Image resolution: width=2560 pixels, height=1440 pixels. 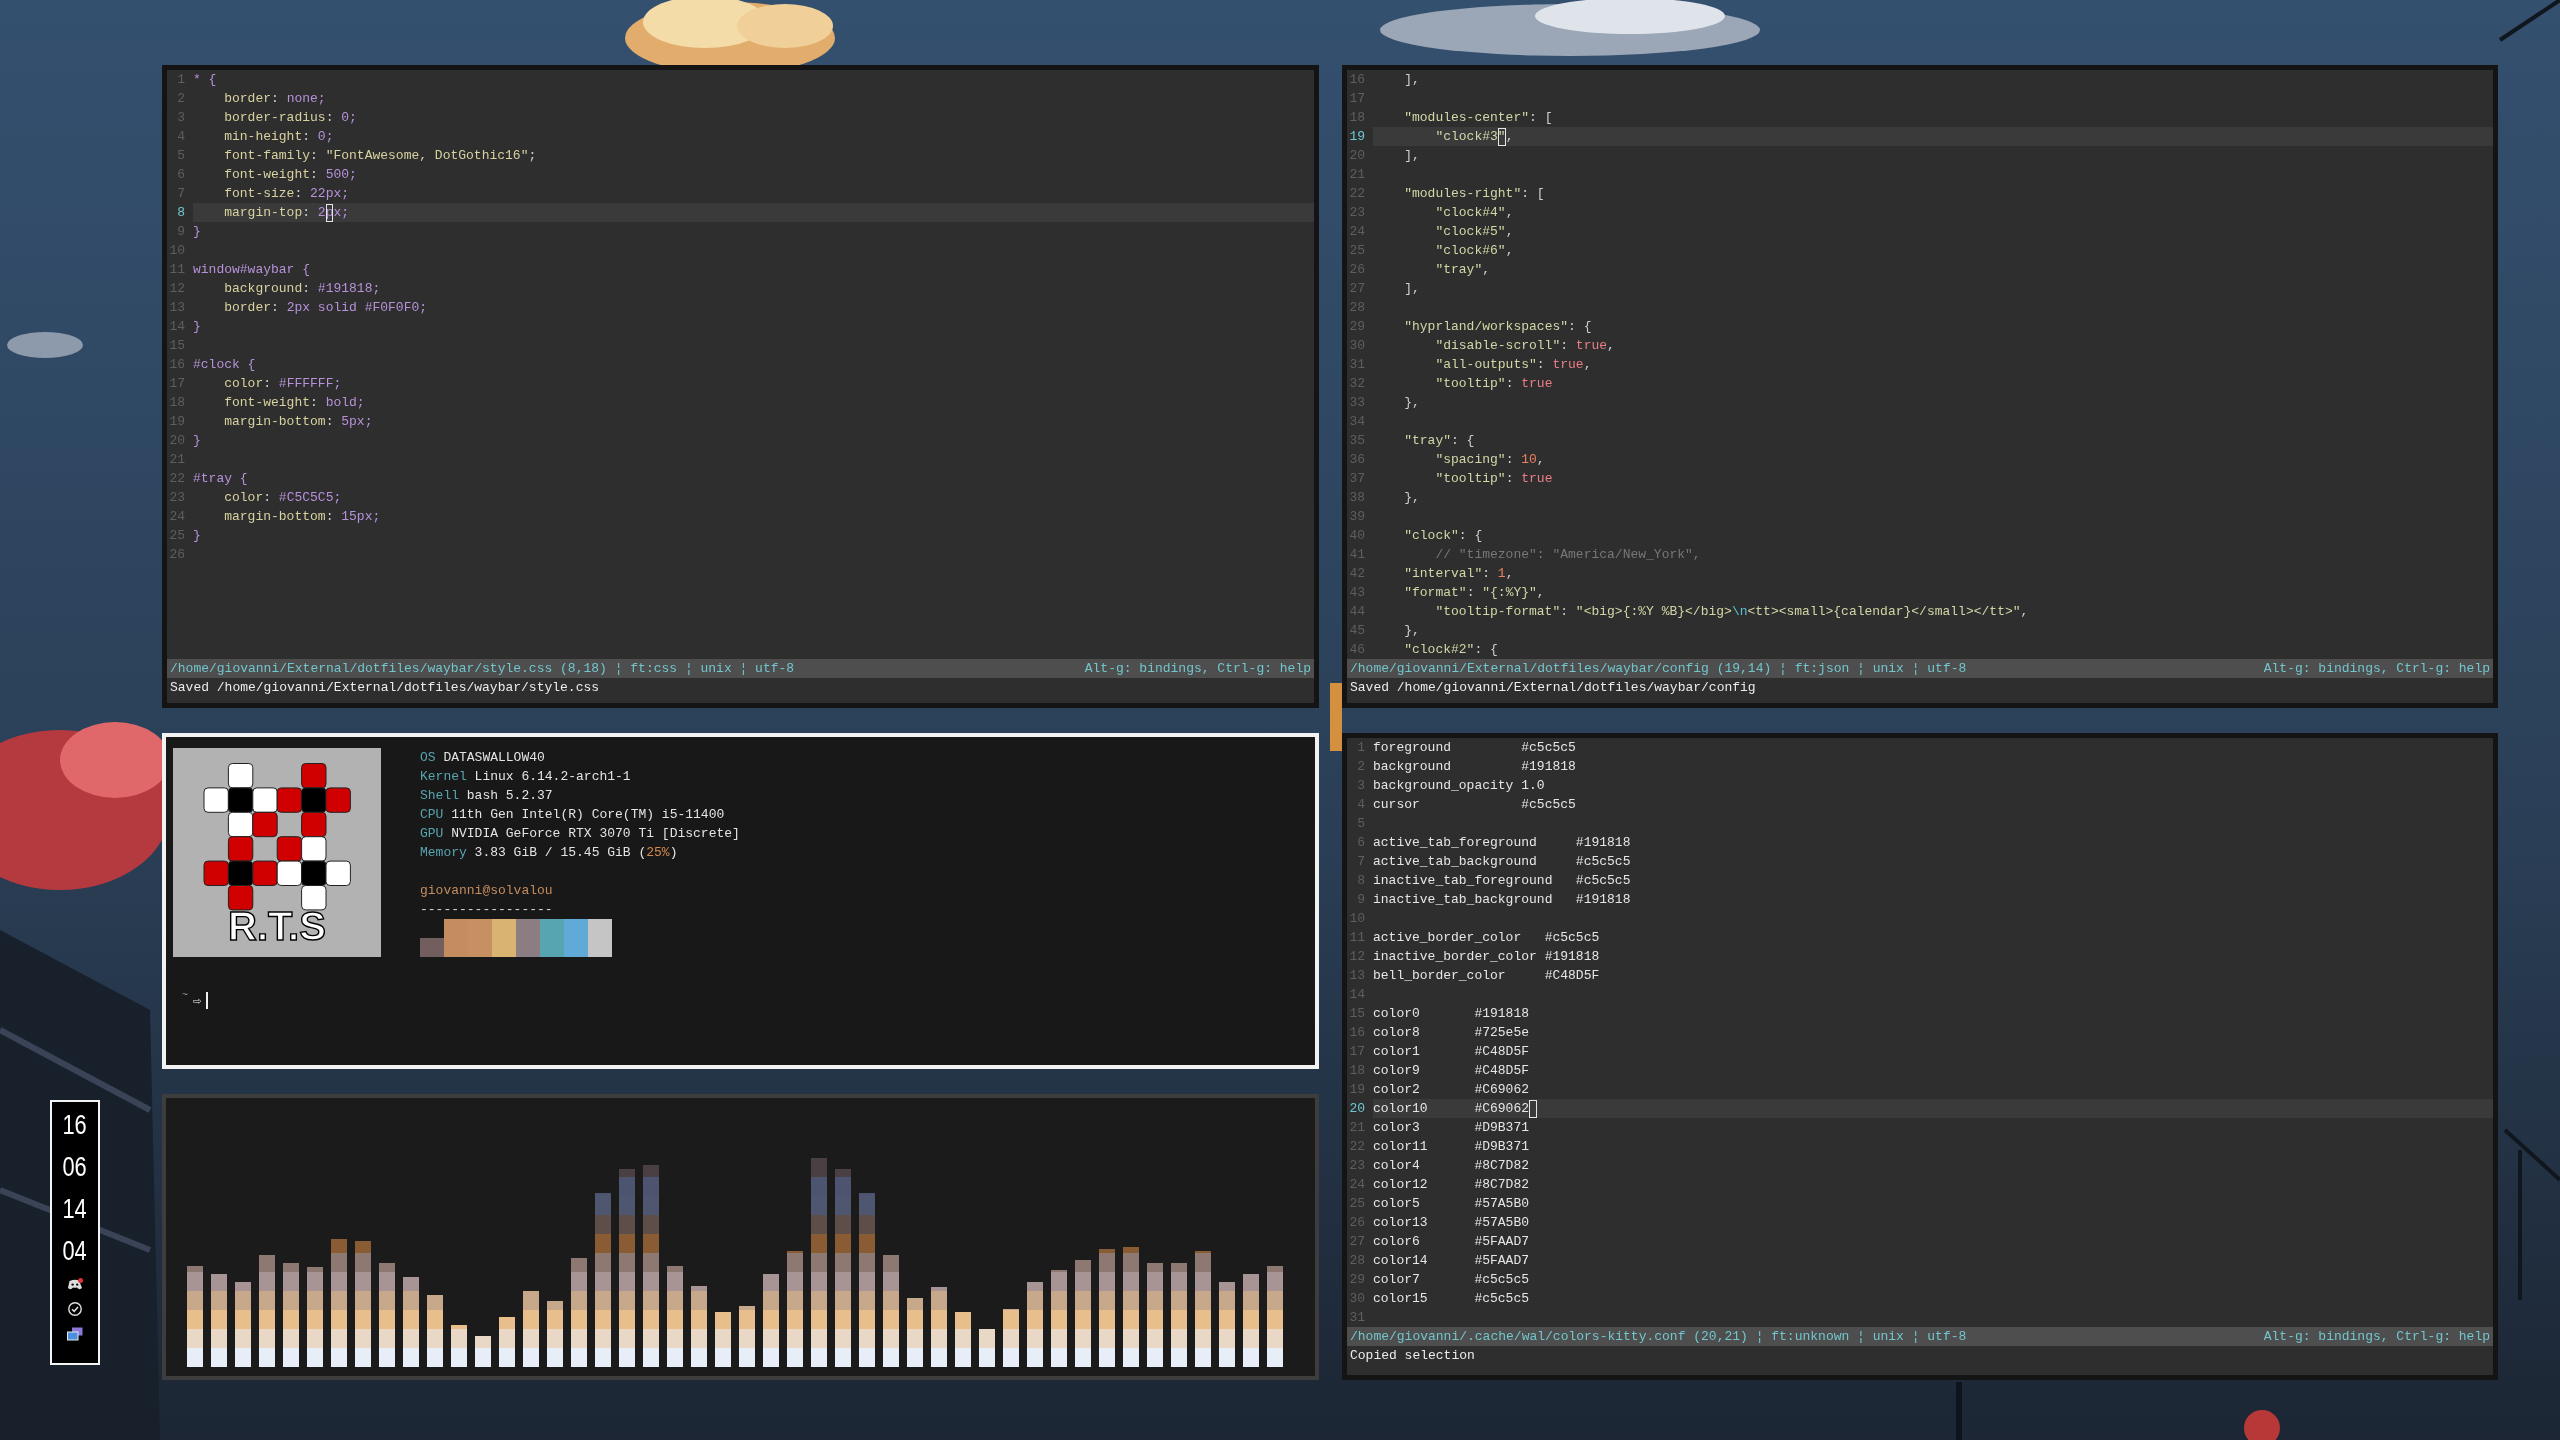 I want to click on info-label: CPU, so click(x=432, y=815).